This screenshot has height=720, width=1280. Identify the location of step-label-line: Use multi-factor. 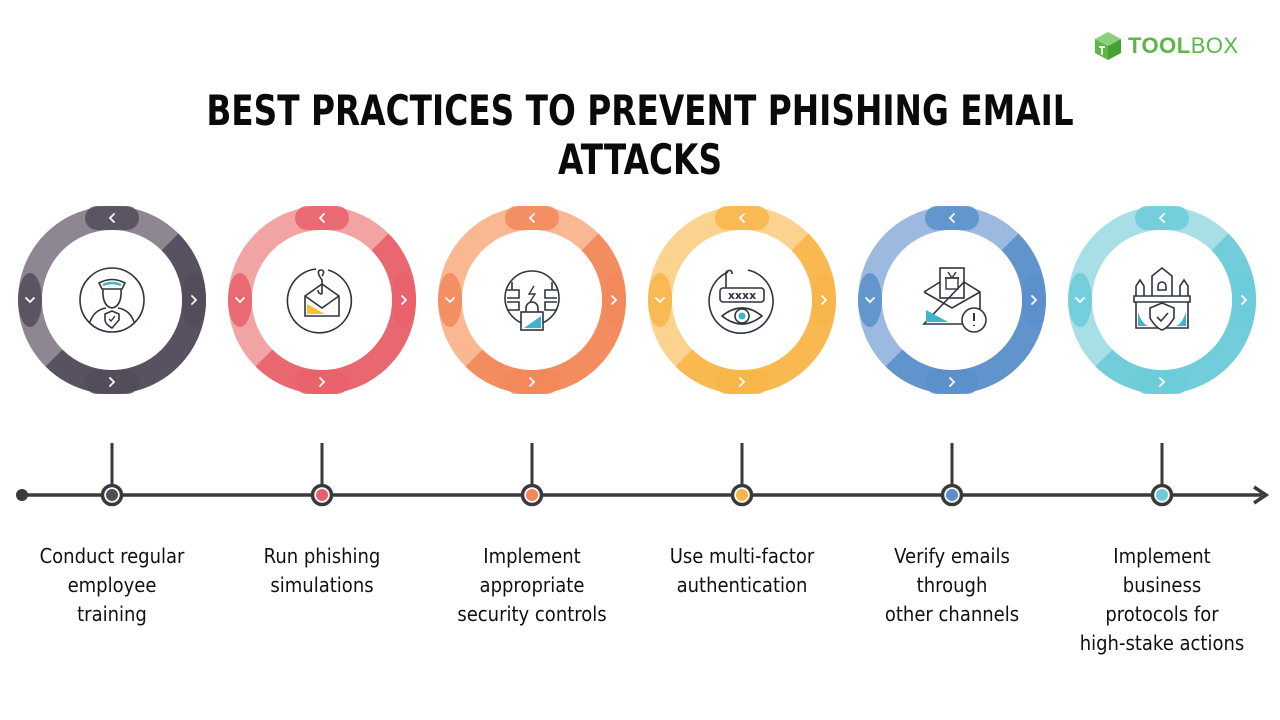
(742, 556).